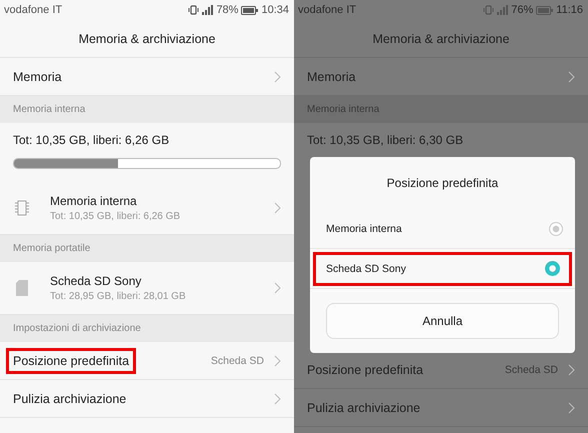  I want to click on sd-card-icon, so click(22, 288).